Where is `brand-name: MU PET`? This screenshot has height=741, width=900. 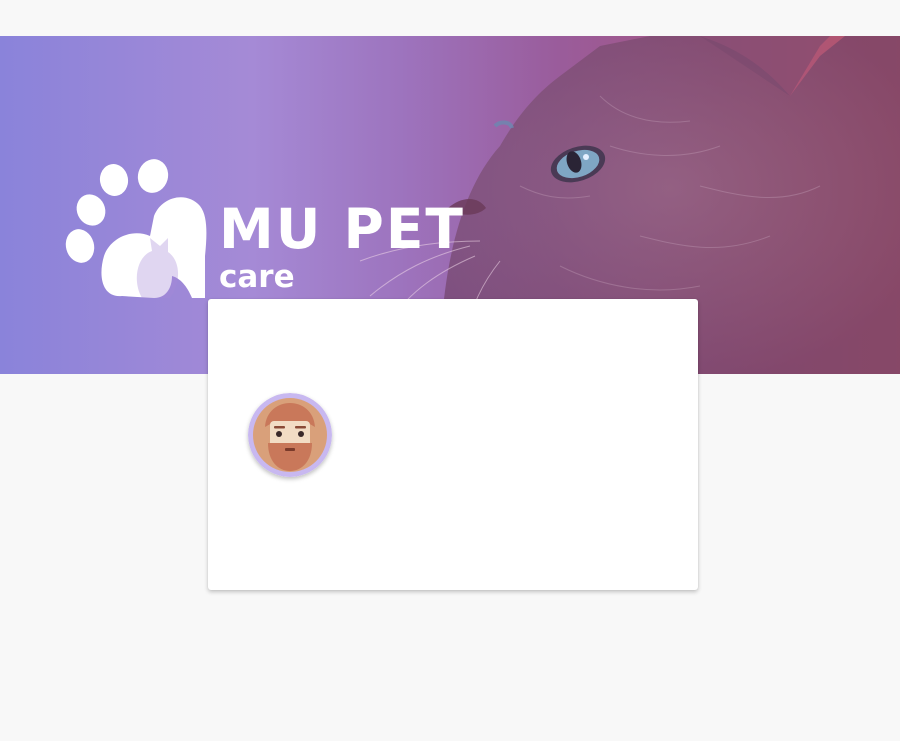
brand-name: MU PET is located at coordinates (342, 229).